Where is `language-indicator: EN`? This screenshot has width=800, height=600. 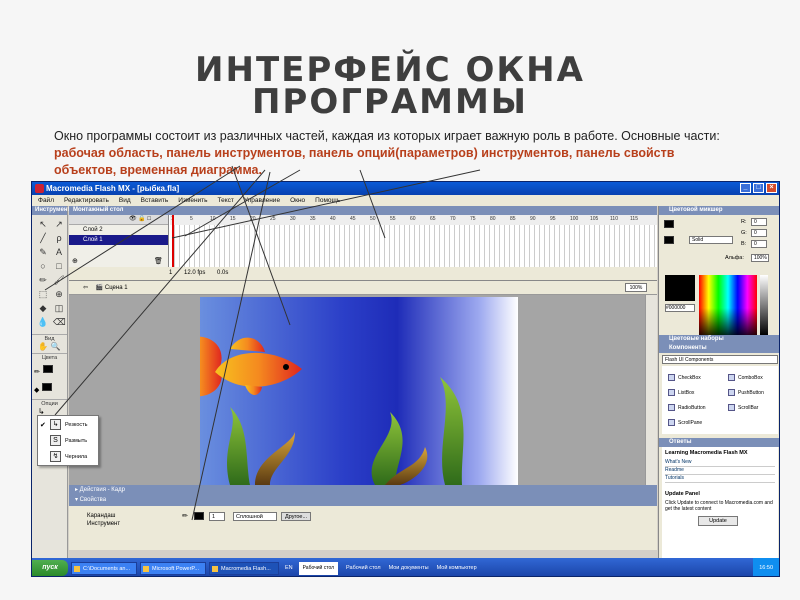 language-indicator: EN is located at coordinates (289, 568).